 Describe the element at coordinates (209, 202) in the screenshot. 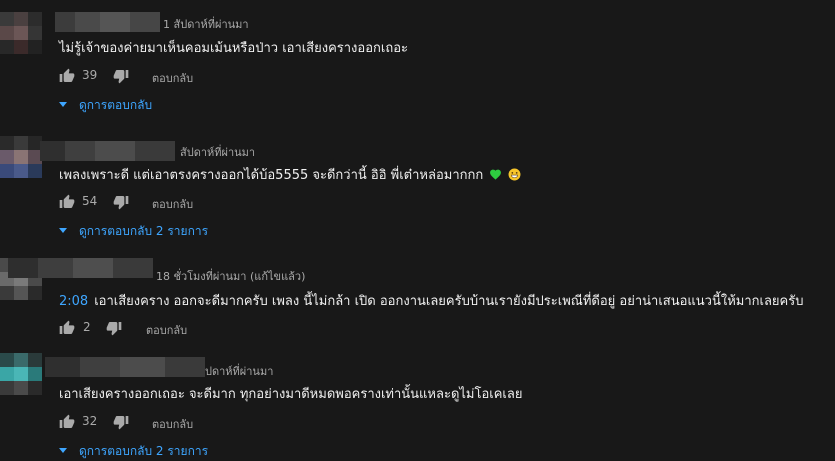

I see `comment-actions: 54 ตอบกลับ` at that location.